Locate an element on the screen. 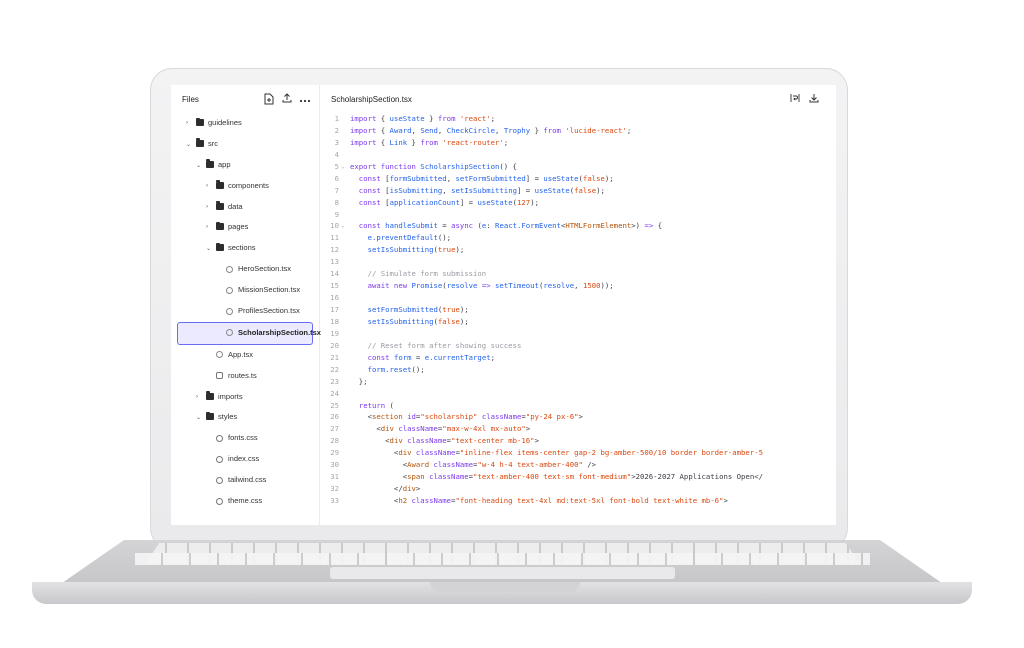  tree-item-label: theme.css is located at coordinates (245, 501).